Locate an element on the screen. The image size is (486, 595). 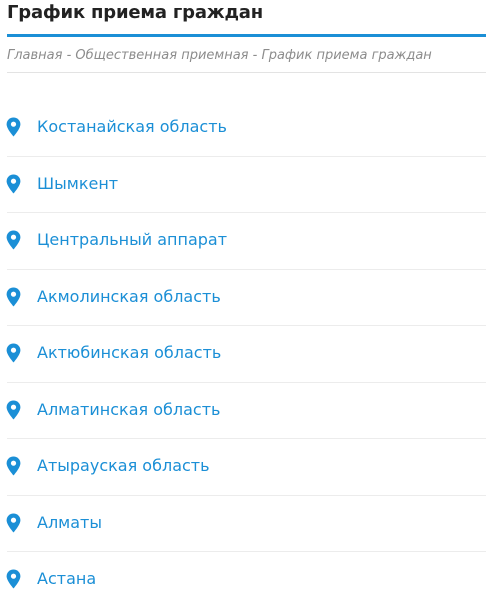
region-item-astana: Астана is located at coordinates (243, 573).